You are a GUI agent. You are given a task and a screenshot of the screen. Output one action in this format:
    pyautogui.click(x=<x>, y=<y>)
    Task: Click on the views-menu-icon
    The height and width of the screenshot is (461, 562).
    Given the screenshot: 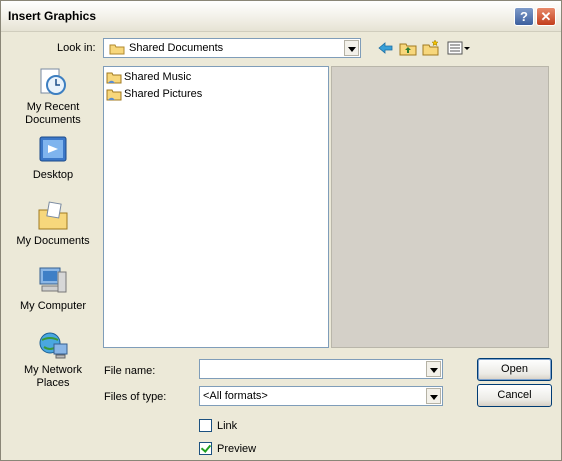 What is the action you would take?
    pyautogui.click(x=459, y=48)
    